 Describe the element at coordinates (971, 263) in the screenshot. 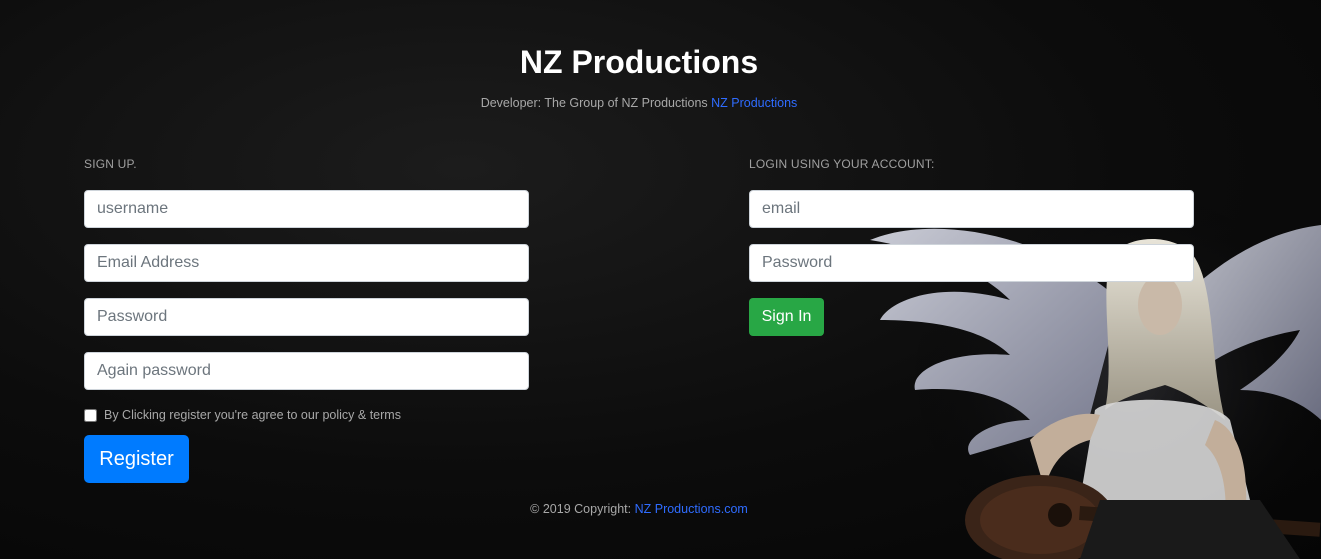

I see `login-password-input` at that location.